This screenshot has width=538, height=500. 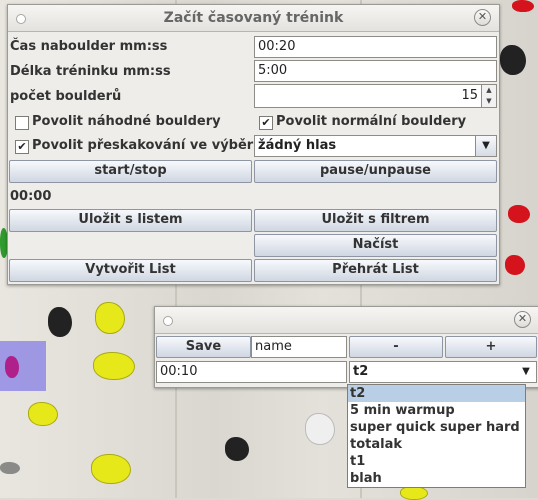 What do you see at coordinates (168, 321) in the screenshot?
I see `window-menu-icon` at bounding box center [168, 321].